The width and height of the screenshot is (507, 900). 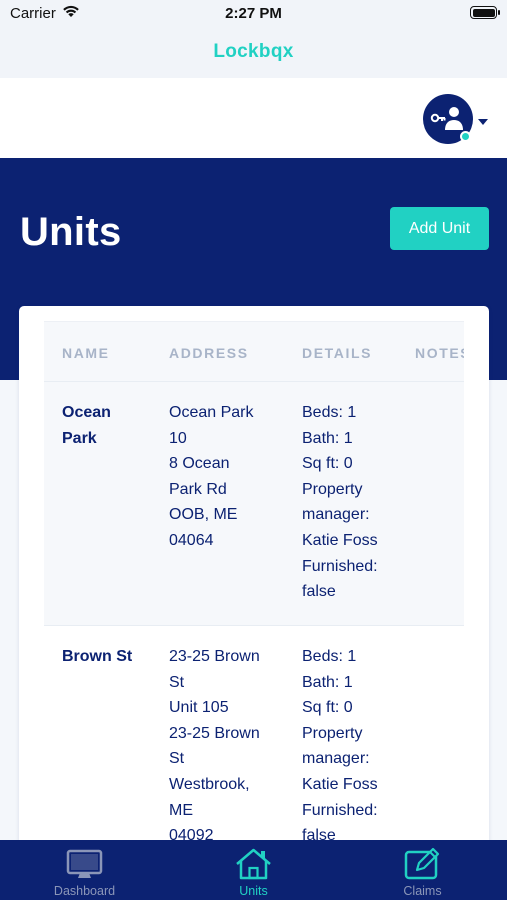 I want to click on monitor-icon, so click(x=84, y=864).